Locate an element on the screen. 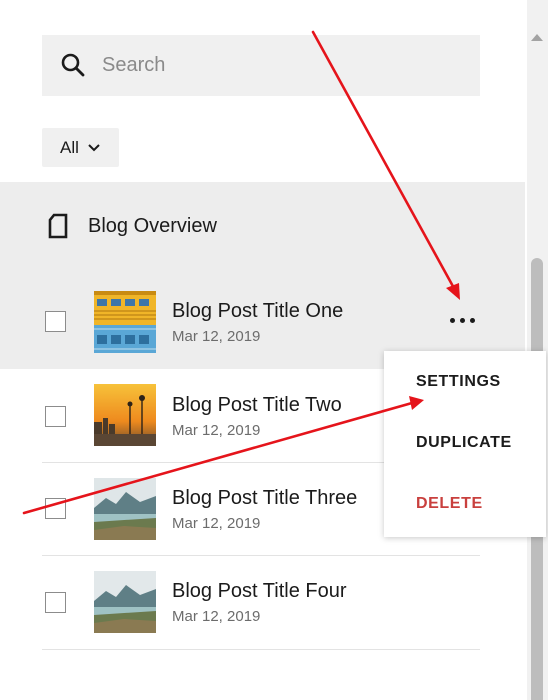 This screenshot has height=700, width=548. row-divider is located at coordinates (261, 649).